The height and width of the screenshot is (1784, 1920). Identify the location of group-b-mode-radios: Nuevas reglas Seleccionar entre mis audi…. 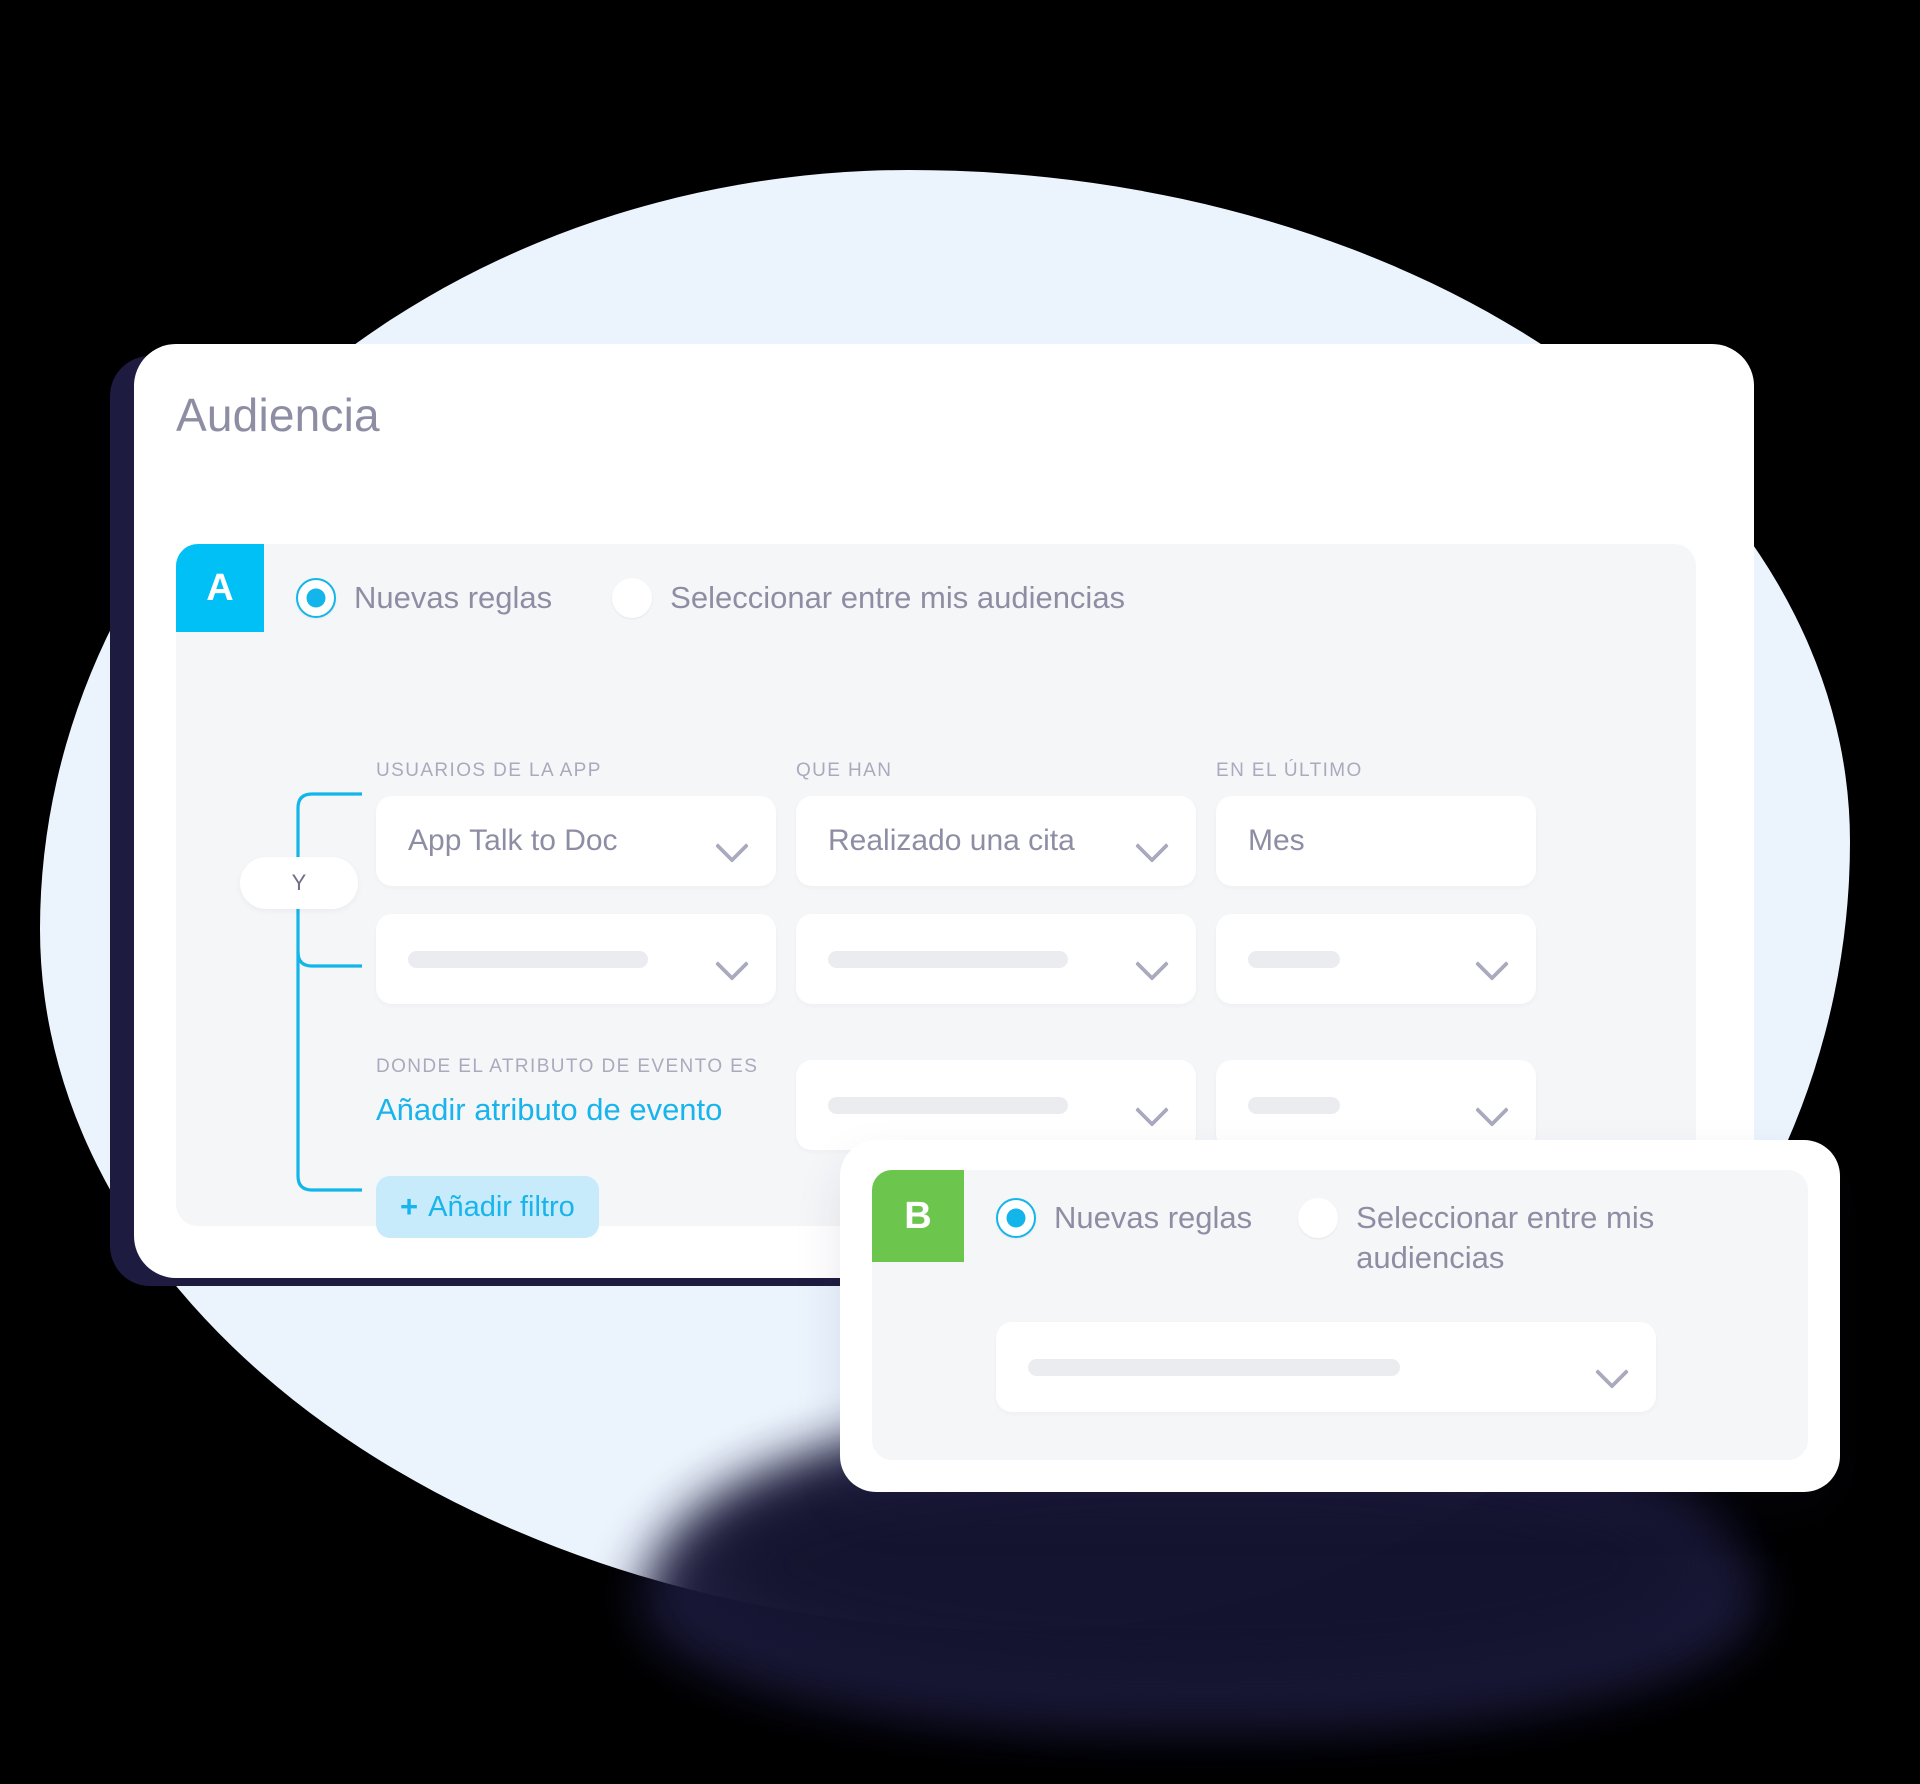
(1326, 1230).